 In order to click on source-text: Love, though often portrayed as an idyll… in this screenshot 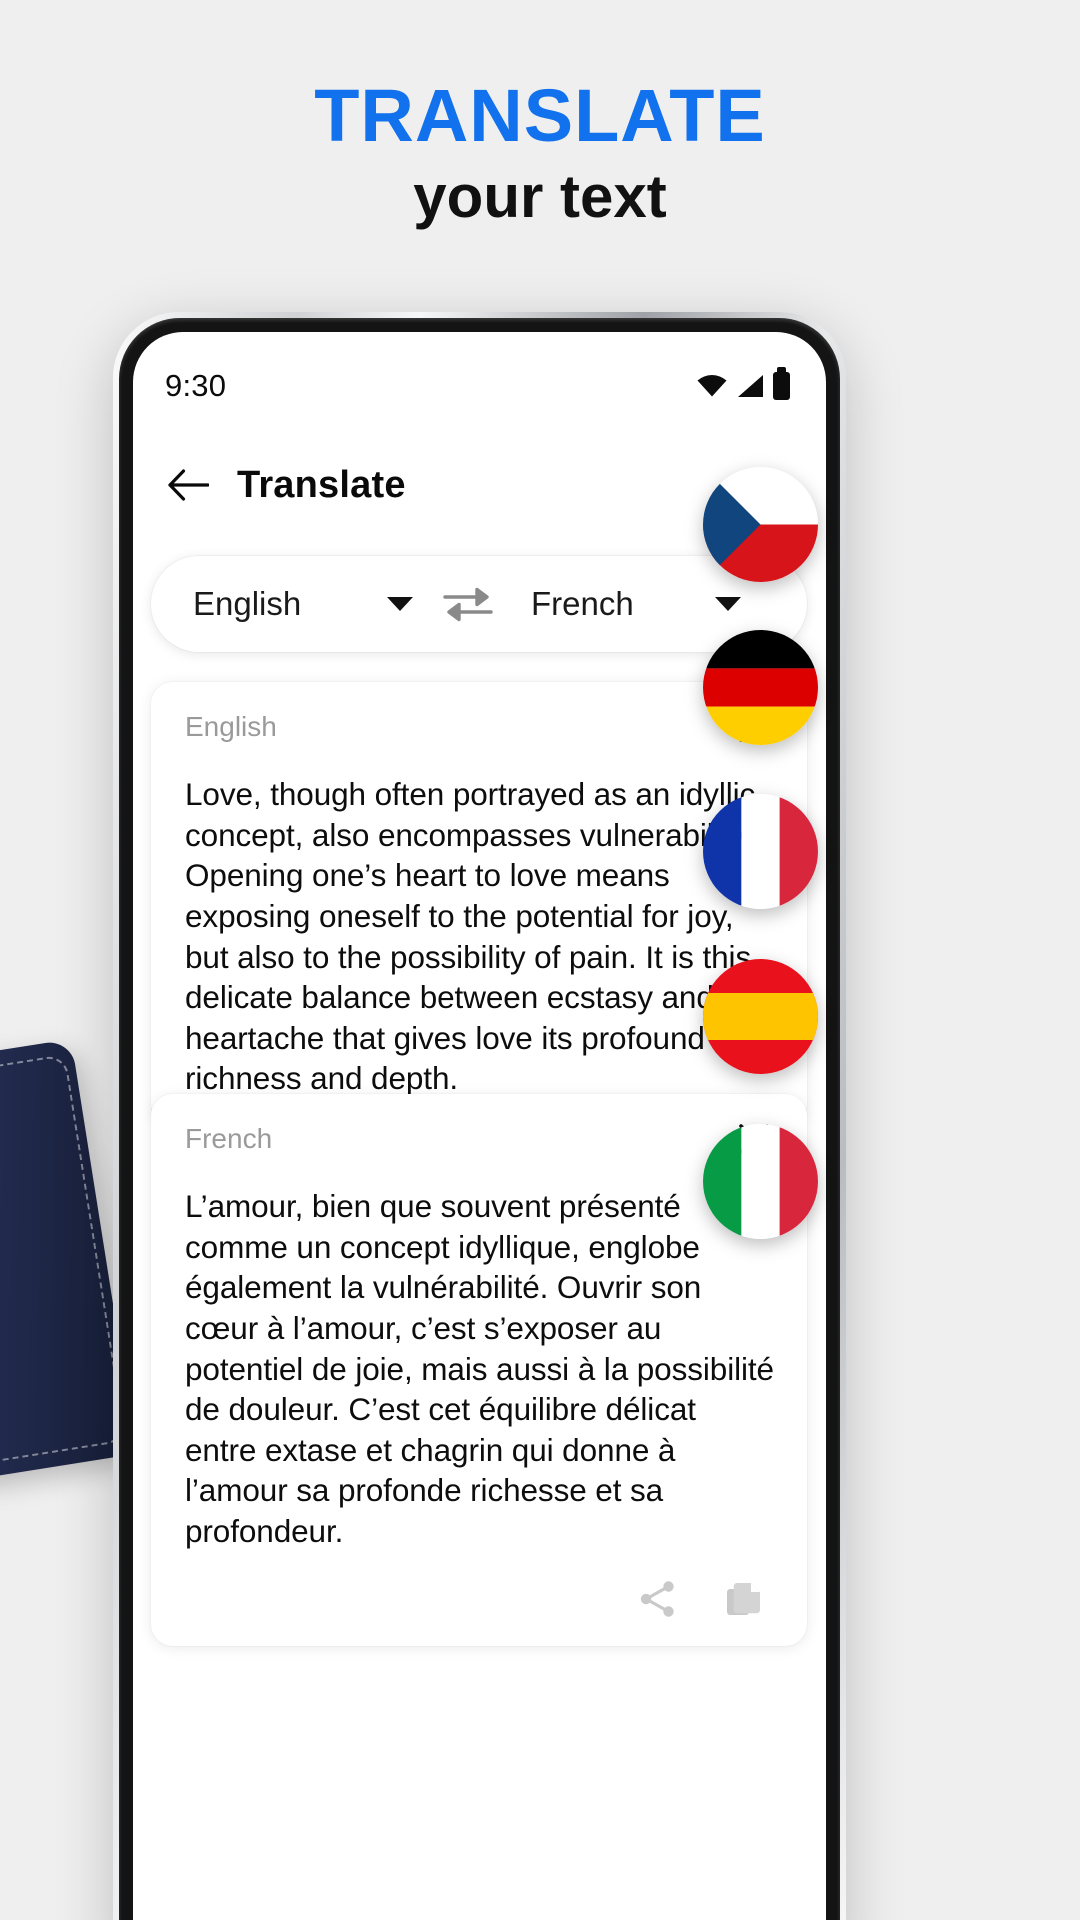, I will do `click(479, 935)`.